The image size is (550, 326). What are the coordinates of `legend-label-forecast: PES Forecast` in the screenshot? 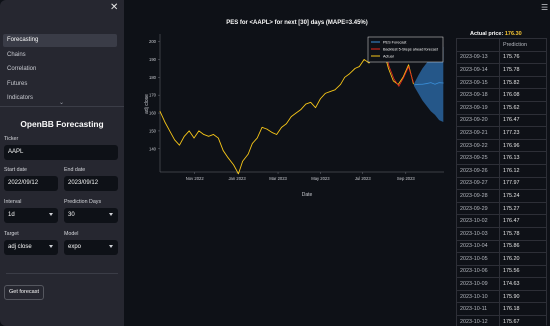 It's located at (395, 43).